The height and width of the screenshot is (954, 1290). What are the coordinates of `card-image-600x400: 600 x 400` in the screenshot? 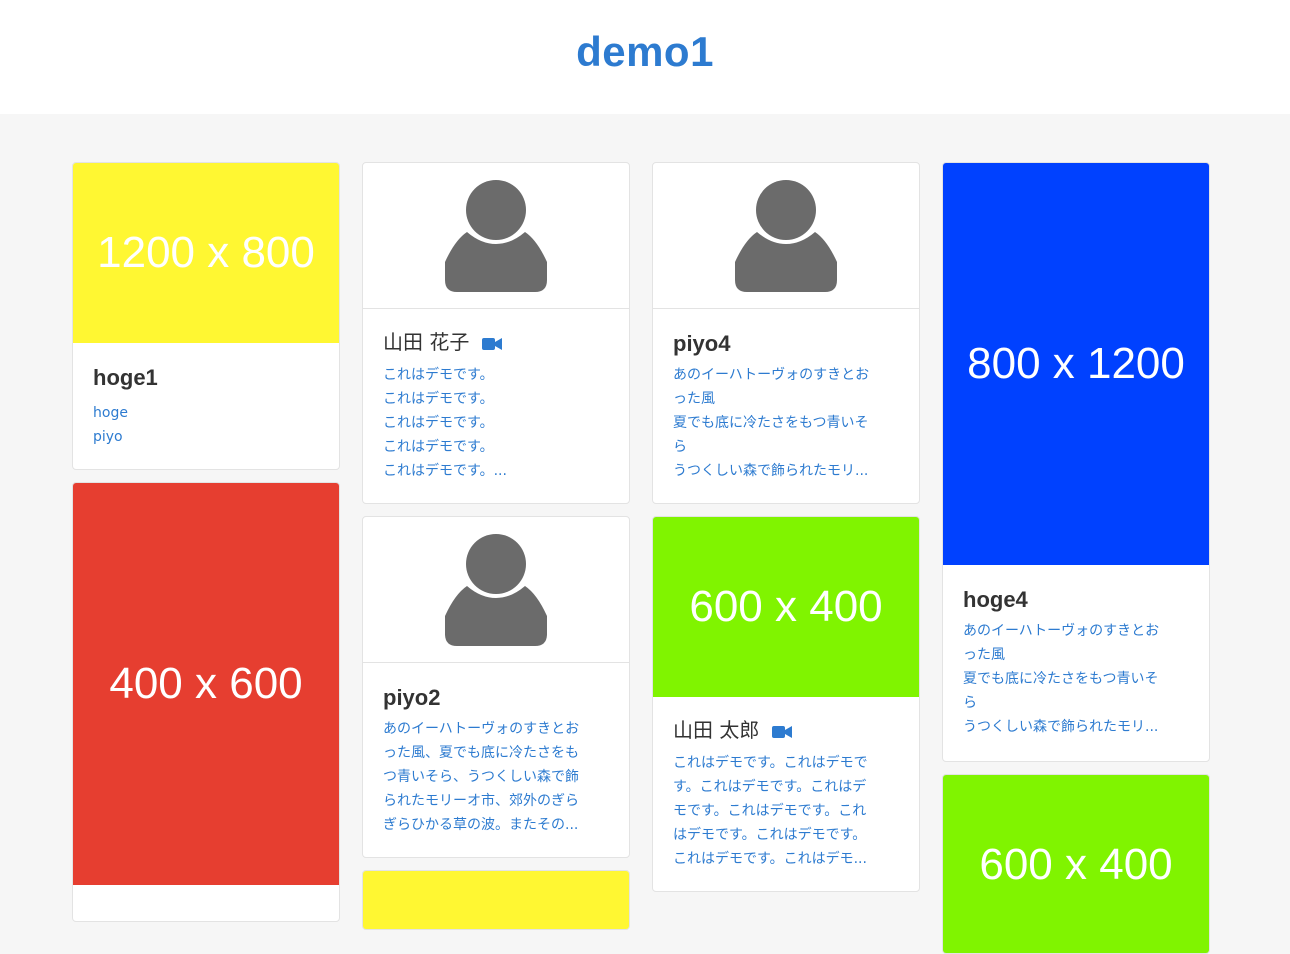 It's located at (1076, 864).